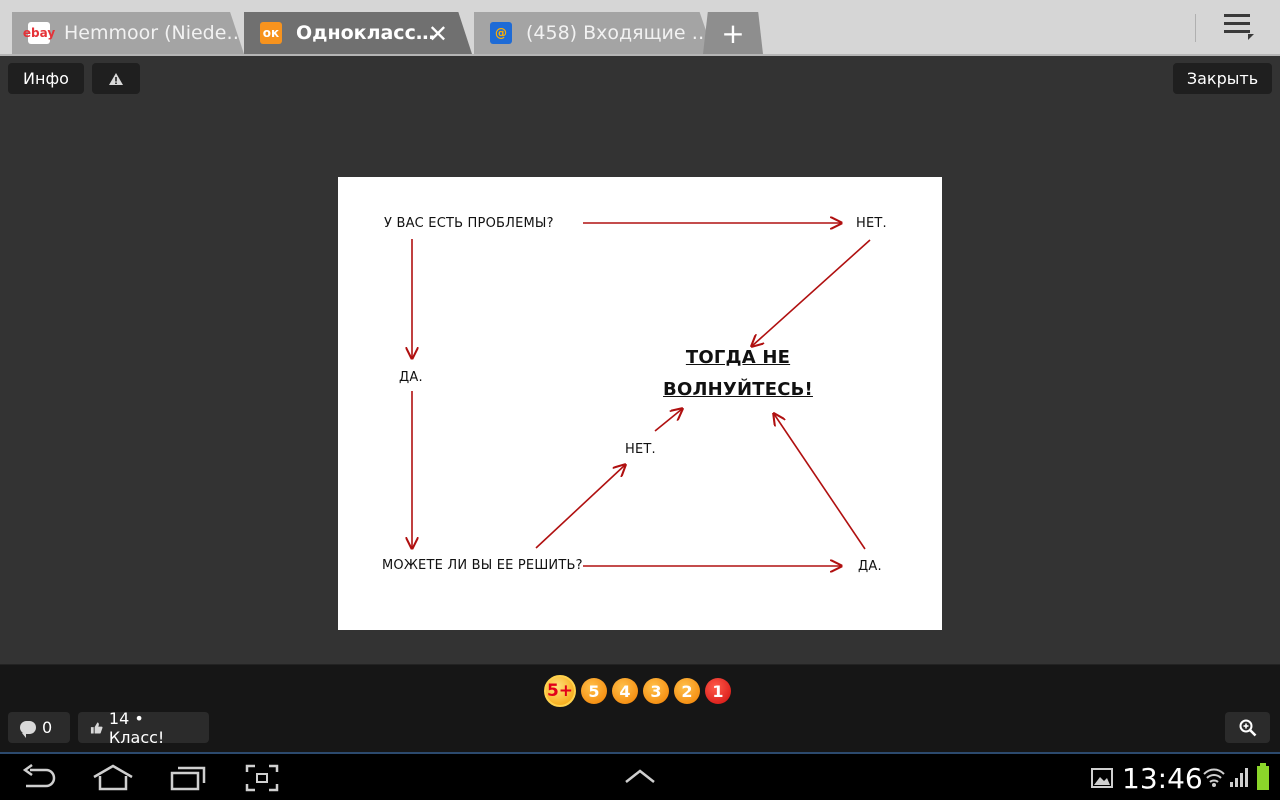 This screenshot has width=1280, height=800. What do you see at coordinates (39, 778) in the screenshot?
I see `back-icon` at bounding box center [39, 778].